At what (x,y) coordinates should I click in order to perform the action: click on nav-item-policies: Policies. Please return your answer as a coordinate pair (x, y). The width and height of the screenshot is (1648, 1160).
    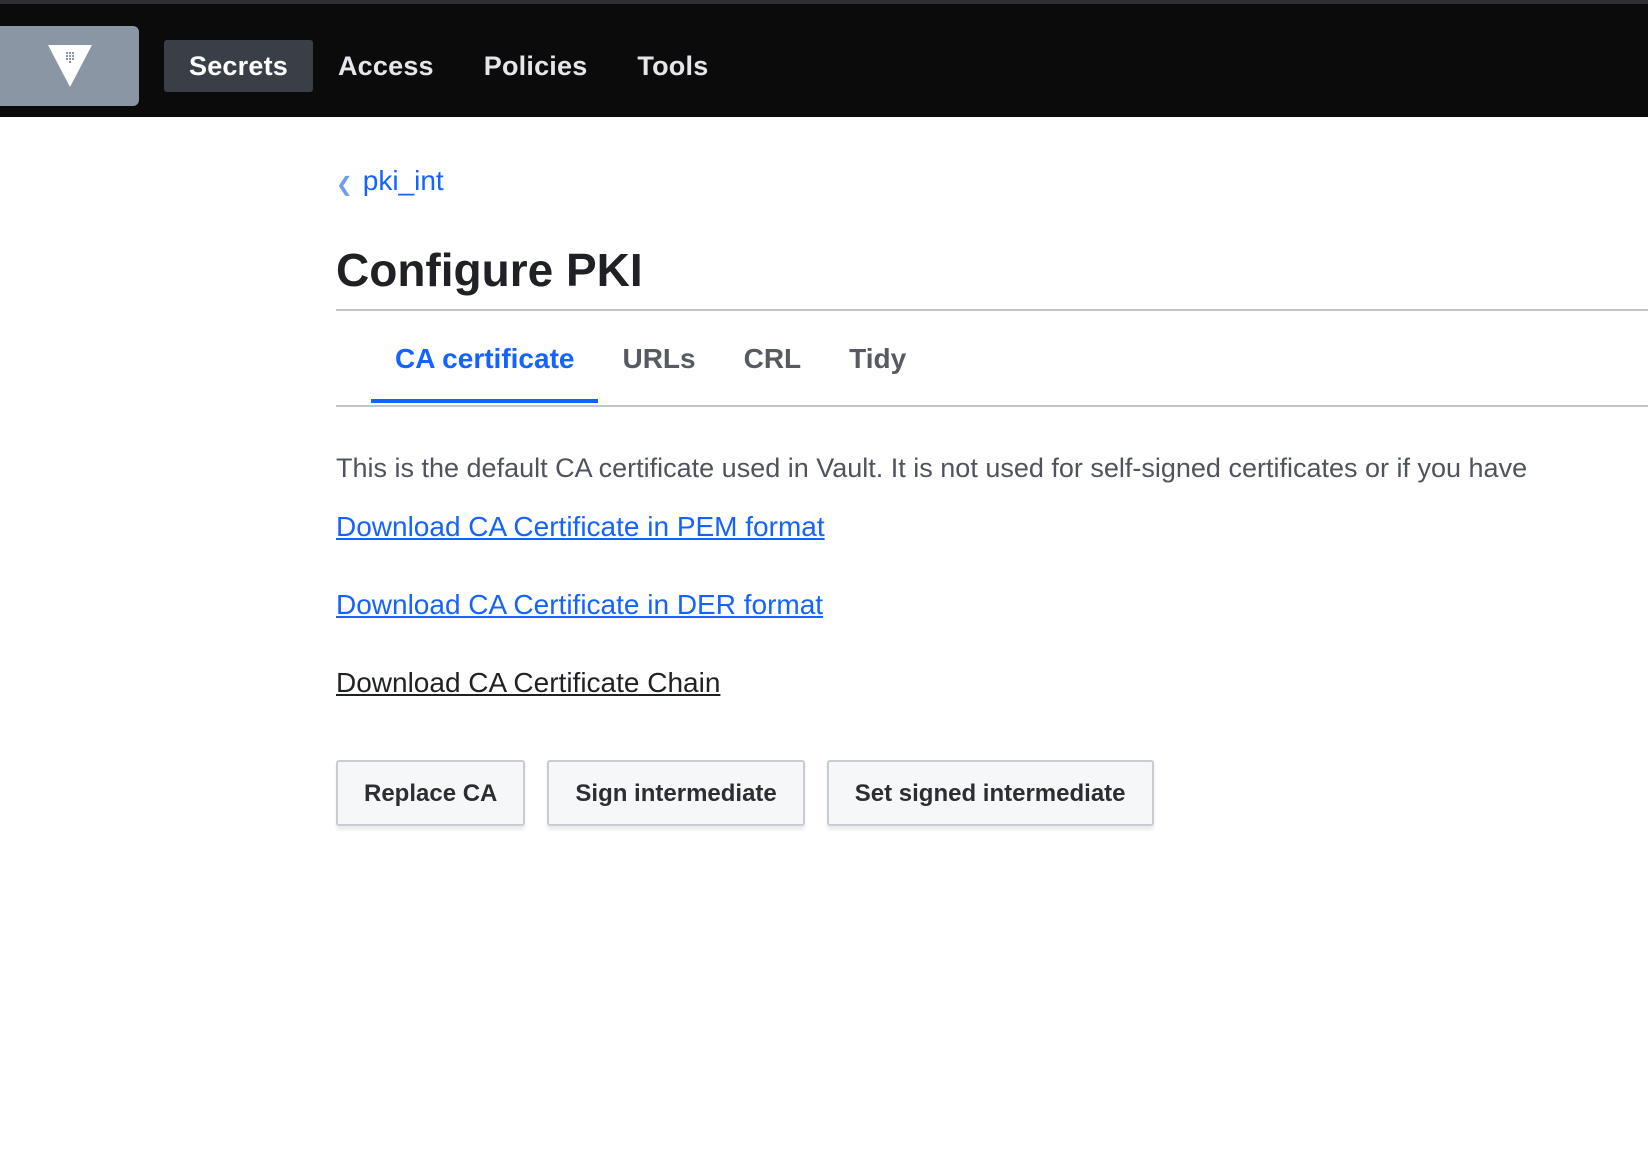
    Looking at the image, I should click on (536, 66).